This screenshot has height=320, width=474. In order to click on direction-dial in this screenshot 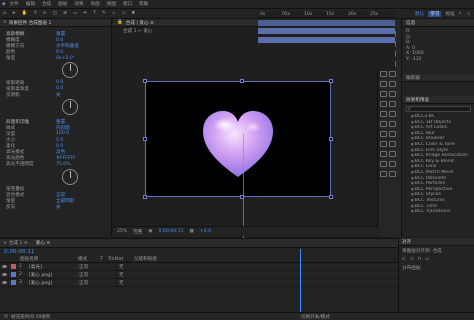, I will do `click(70, 106)`.